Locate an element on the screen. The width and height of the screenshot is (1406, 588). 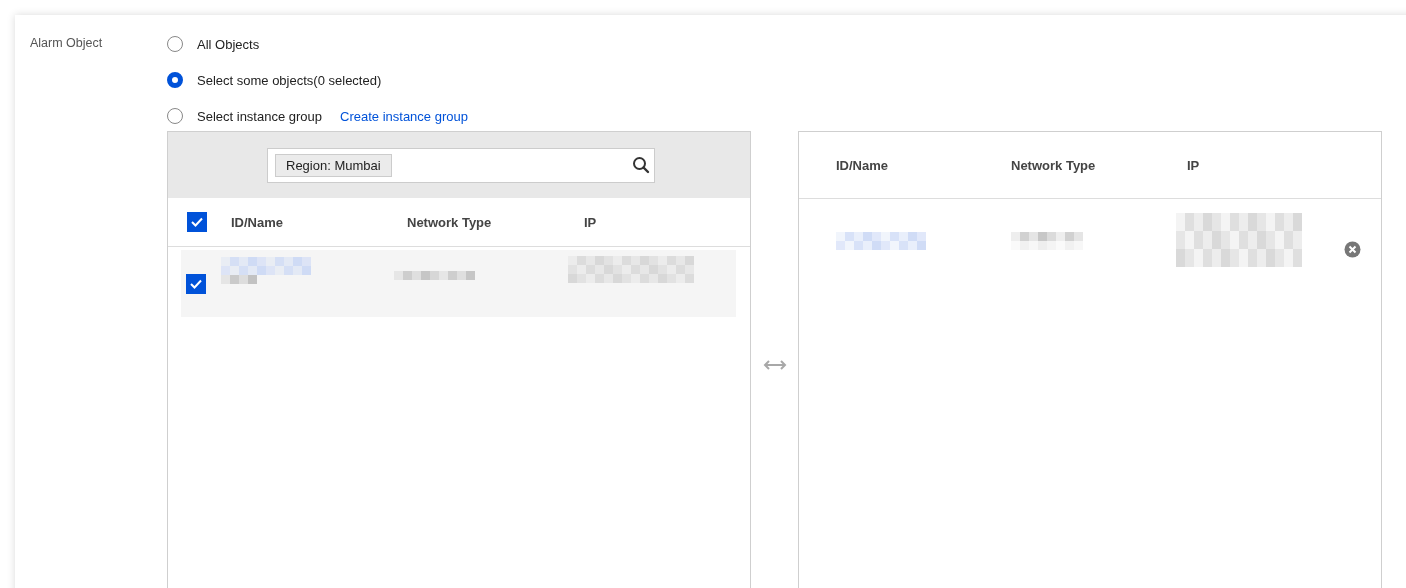
region-tag: Region: Mumbai is located at coordinates (333, 165).